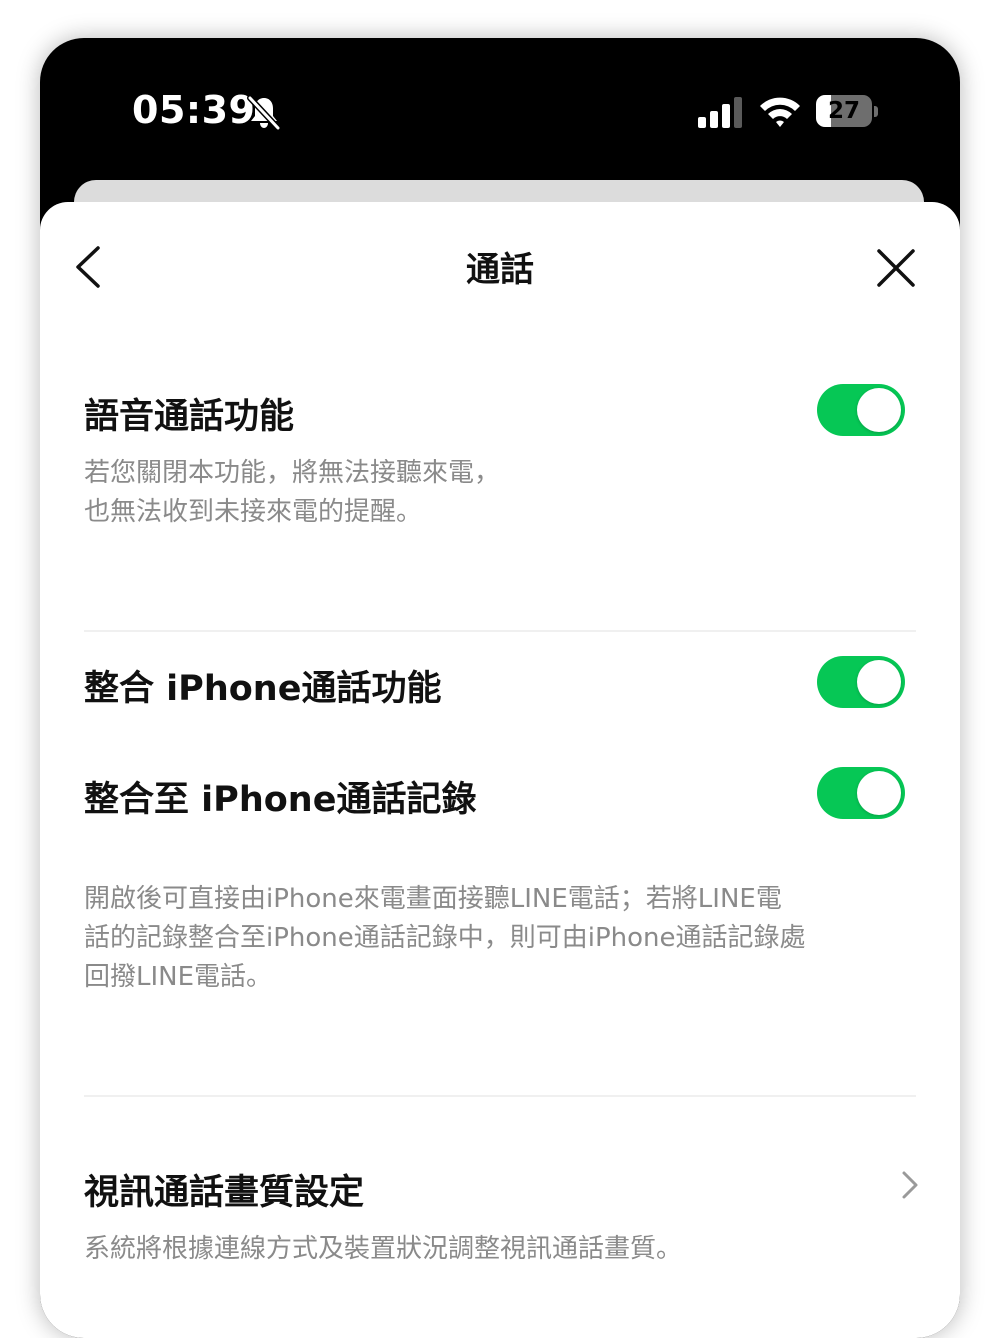 This screenshot has height=1338, width=1000. What do you see at coordinates (500, 108) in the screenshot?
I see `status-bar: 05:39 27` at bounding box center [500, 108].